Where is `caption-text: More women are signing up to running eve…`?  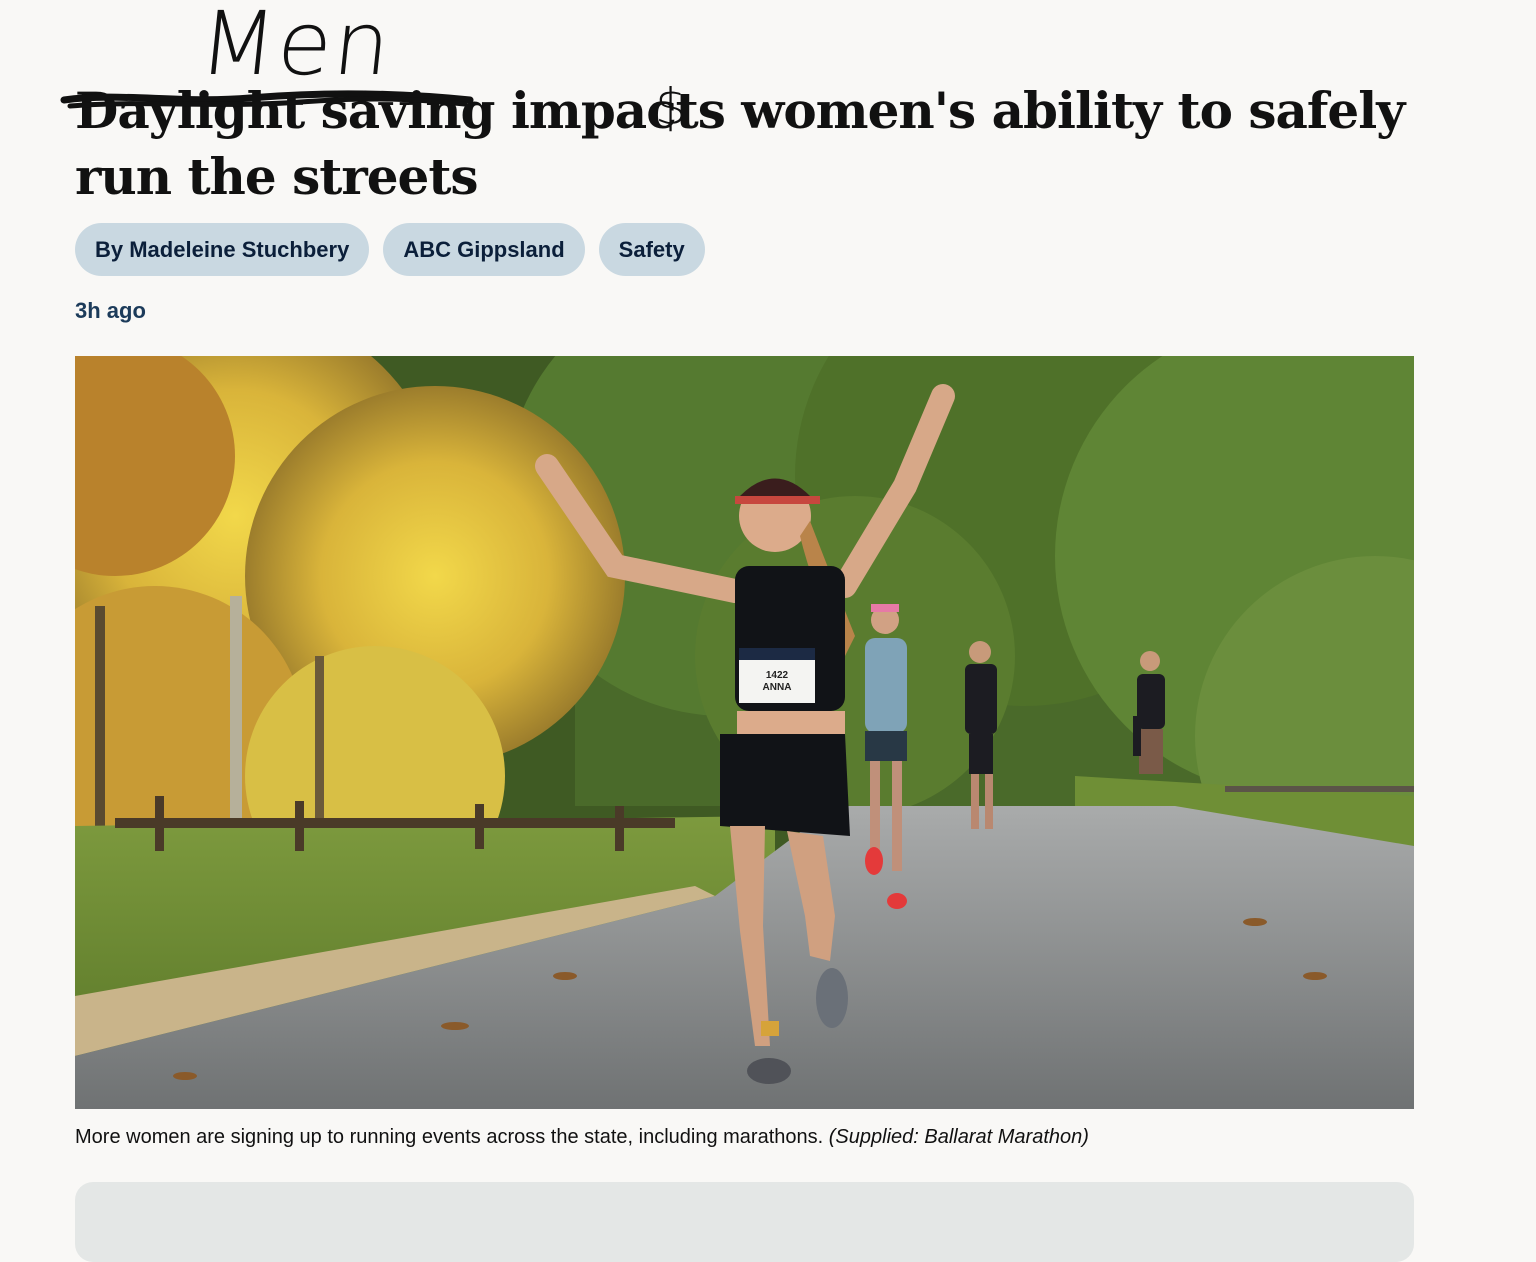 caption-text: More women are signing up to running eve… is located at coordinates (449, 1137).